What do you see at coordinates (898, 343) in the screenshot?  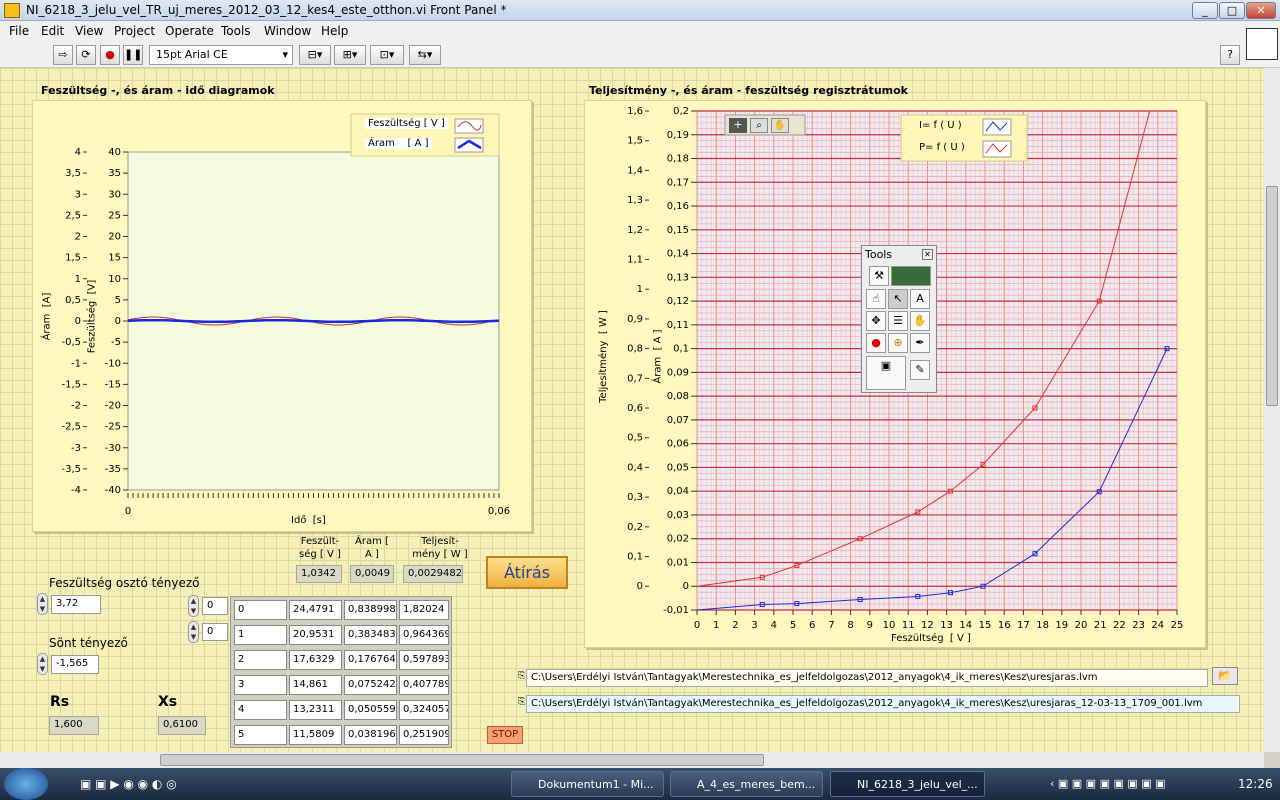 I see `probe-icon: ⊕` at bounding box center [898, 343].